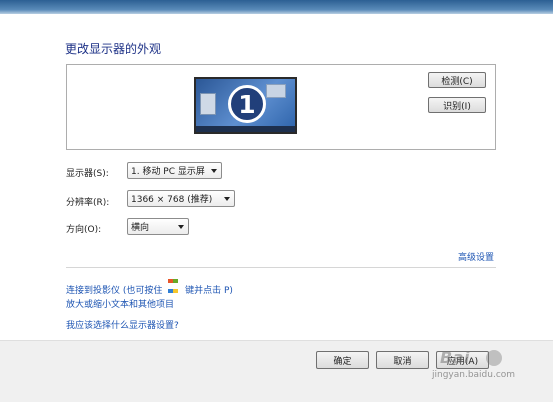 The width and height of the screenshot is (553, 402). What do you see at coordinates (402, 360) in the screenshot?
I see `cancel-button: 取消` at bounding box center [402, 360].